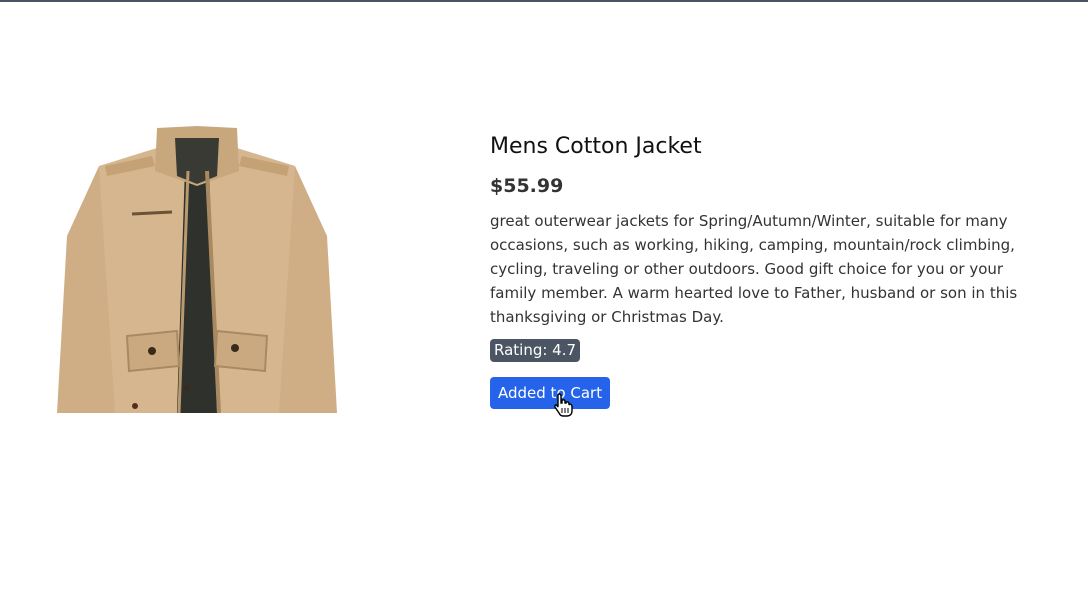 The image size is (1088, 596). I want to click on rating-badge: Rating: 4.7, so click(535, 350).